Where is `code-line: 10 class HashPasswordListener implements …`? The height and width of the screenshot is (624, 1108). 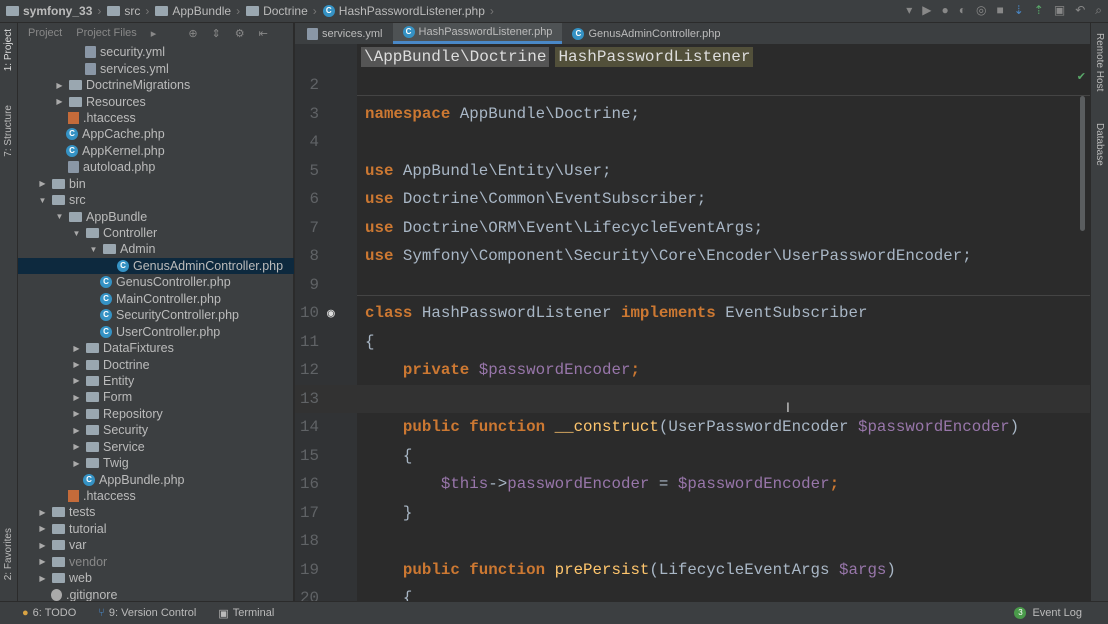
code-line: 10 class HashPasswordListener implements … is located at coordinates (692, 313).